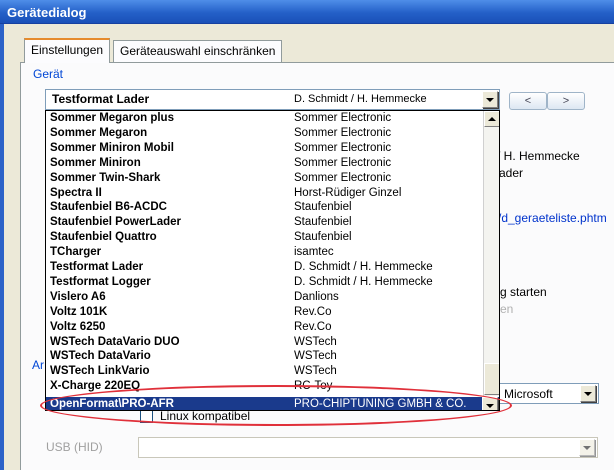 Image resolution: width=614 pixels, height=470 pixels. I want to click on maker-text-partial: / H. Hemmecke, so click(538, 156).